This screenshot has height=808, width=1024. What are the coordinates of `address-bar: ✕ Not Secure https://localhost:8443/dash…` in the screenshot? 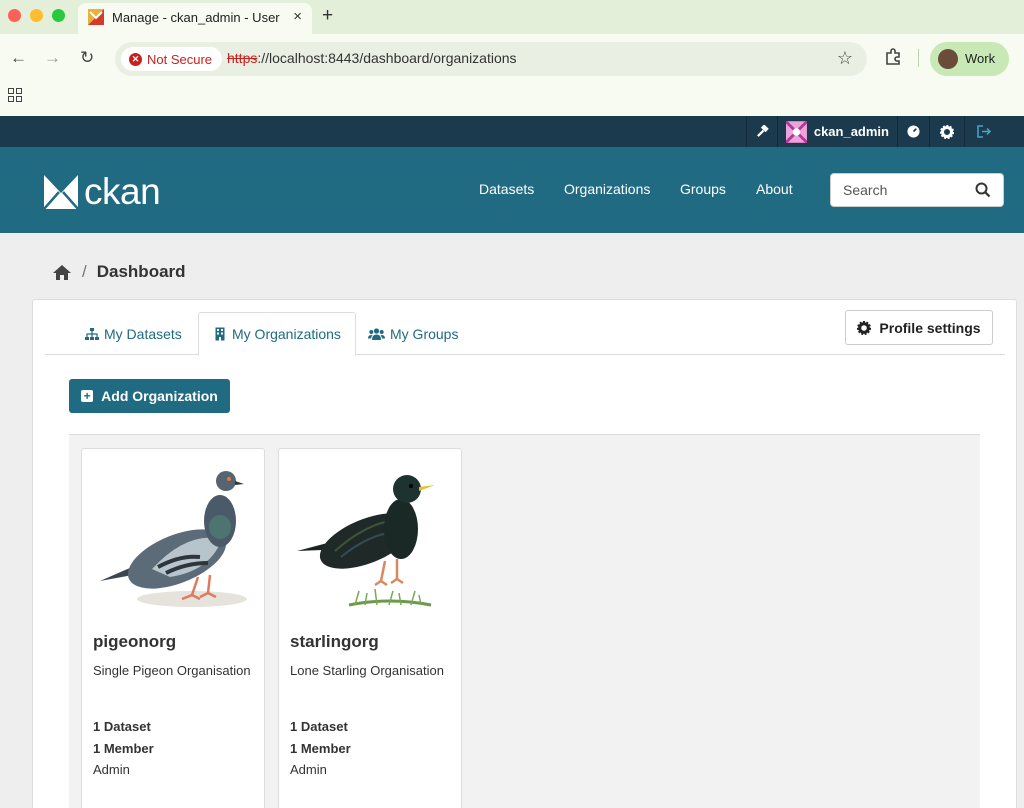 It's located at (491, 59).